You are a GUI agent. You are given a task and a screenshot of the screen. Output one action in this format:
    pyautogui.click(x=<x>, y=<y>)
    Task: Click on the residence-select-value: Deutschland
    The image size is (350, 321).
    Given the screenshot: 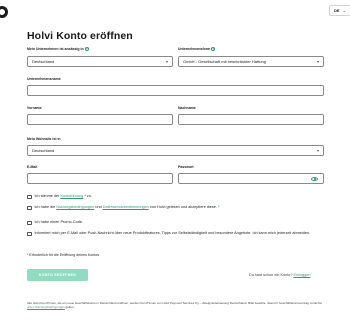 What is the action you would take?
    pyautogui.click(x=43, y=150)
    